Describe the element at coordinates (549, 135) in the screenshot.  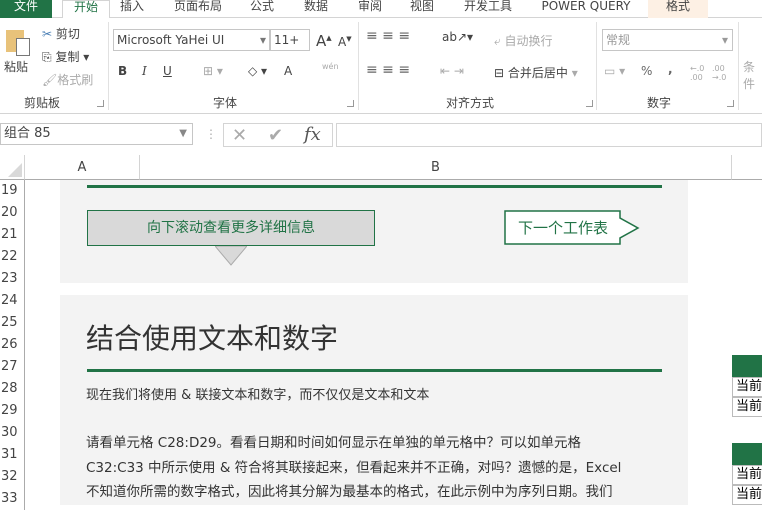
I see `formula-input` at that location.